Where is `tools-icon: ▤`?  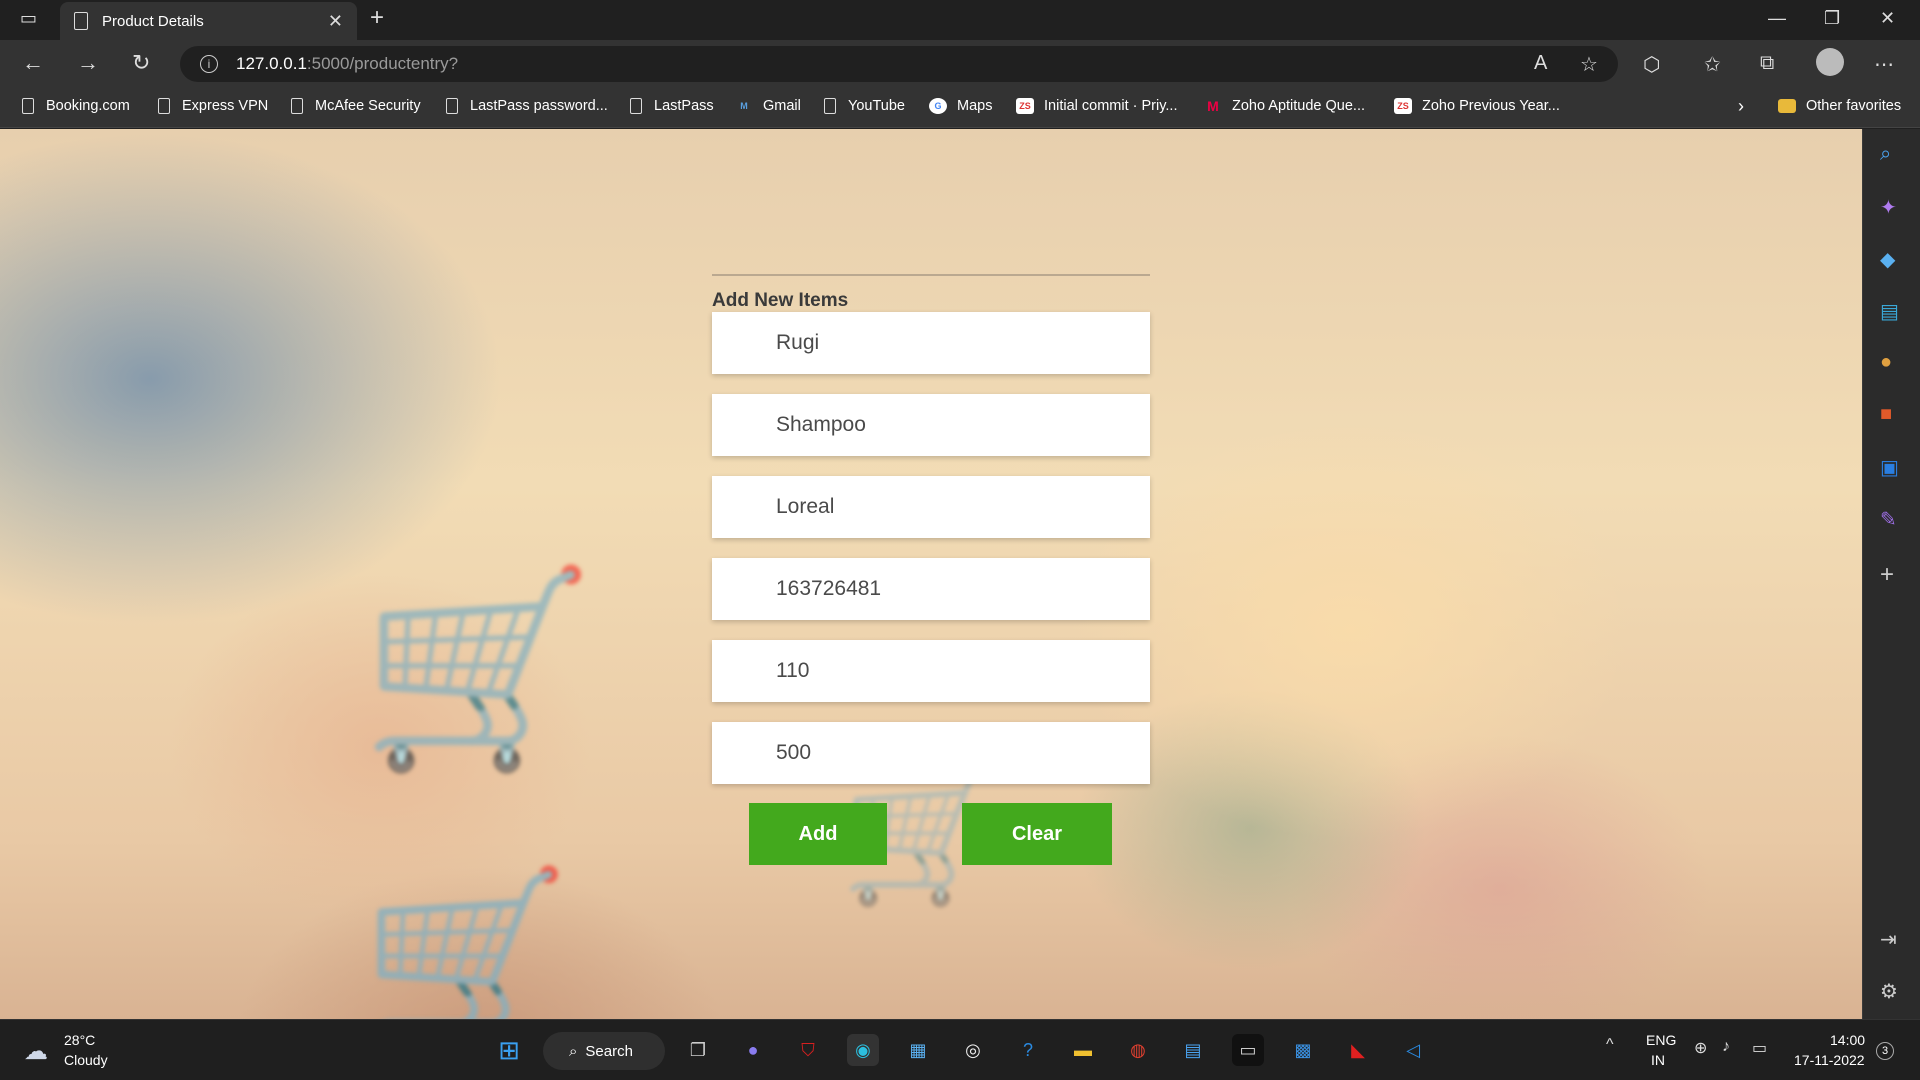 tools-icon: ▤ is located at coordinates (1889, 311).